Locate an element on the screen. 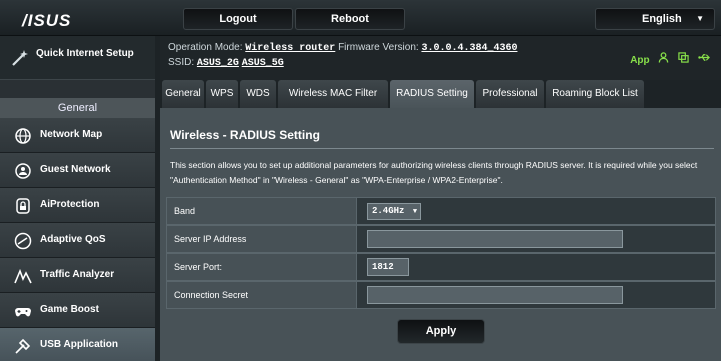 Image resolution: width=721 pixels, height=361 pixels. quick-internet-setup-label: Quick Internet Setup is located at coordinates (85, 53).